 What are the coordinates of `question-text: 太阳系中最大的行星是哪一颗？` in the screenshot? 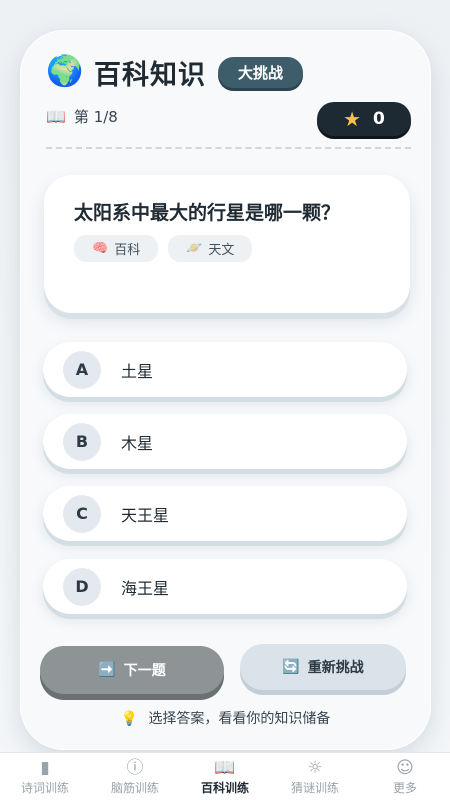 It's located at (207, 213).